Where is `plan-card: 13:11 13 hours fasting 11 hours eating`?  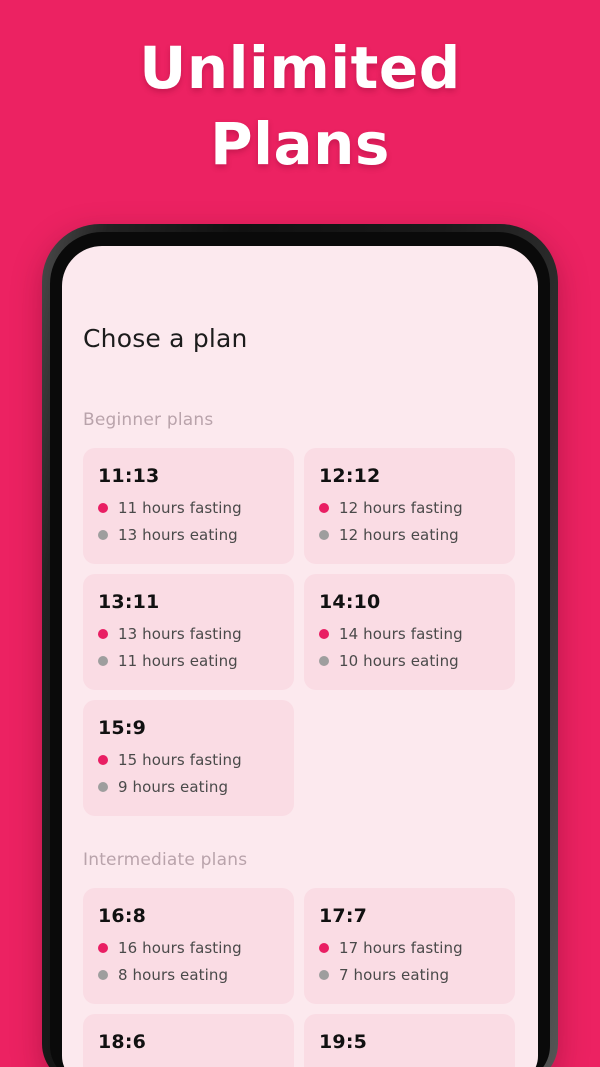
plan-card: 13:11 13 hours fasting 11 hours eating is located at coordinates (188, 632).